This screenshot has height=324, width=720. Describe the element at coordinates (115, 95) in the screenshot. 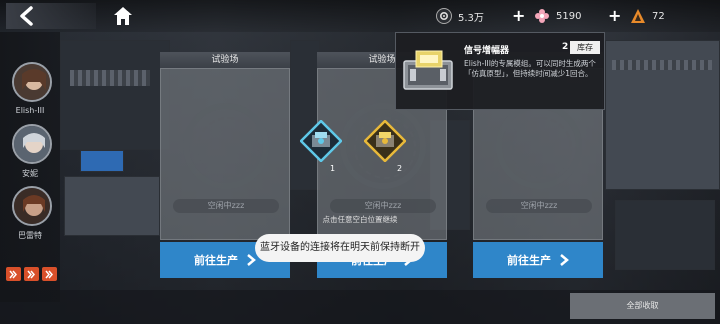

I see `bg-machine` at that location.